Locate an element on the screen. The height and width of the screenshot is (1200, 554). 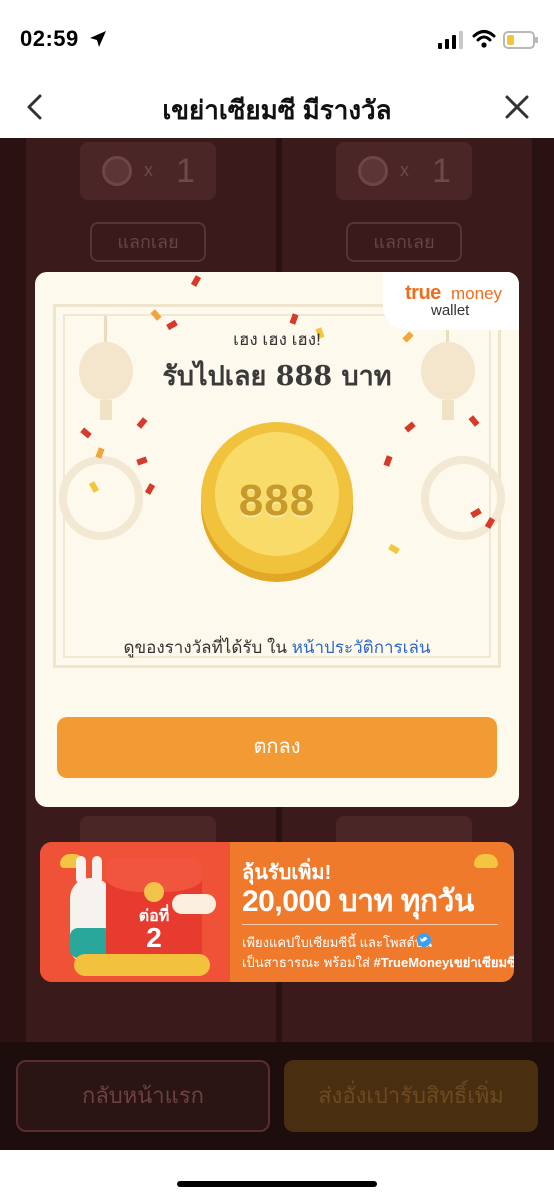
ok-button: ตกลง is located at coordinates (277, 747).